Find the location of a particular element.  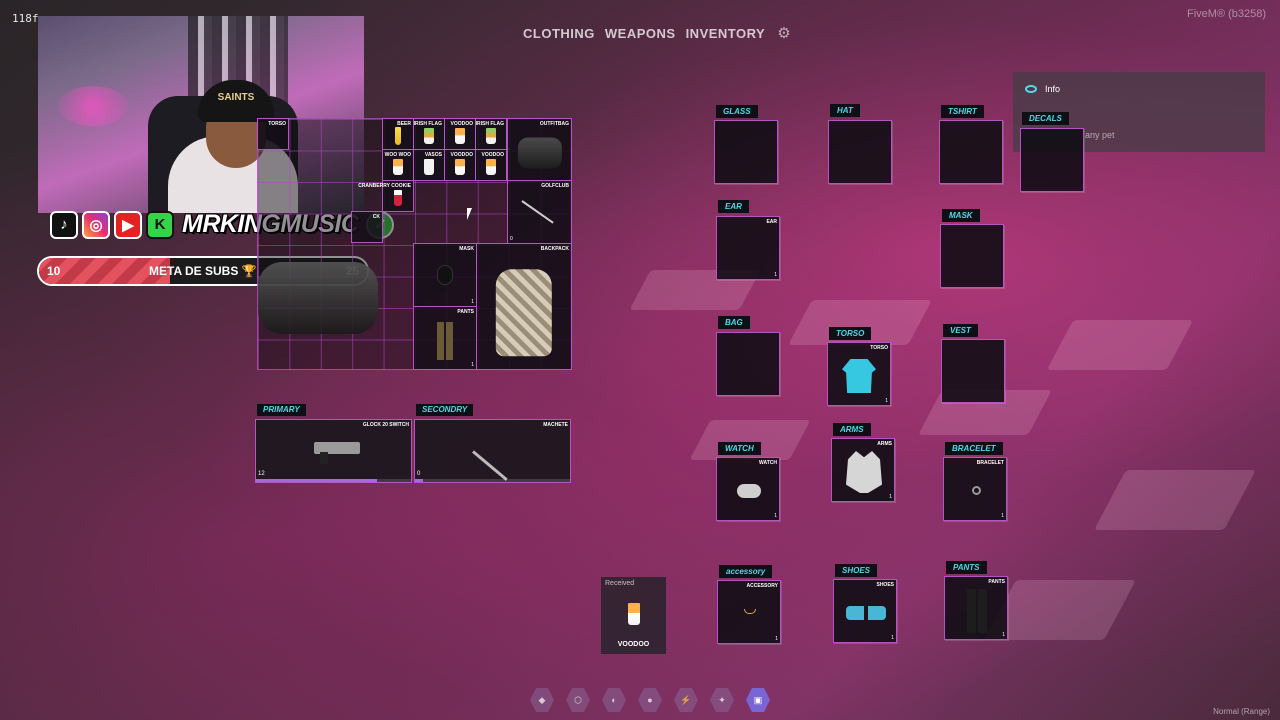

item-label: CK is located at coordinates (376, 217).